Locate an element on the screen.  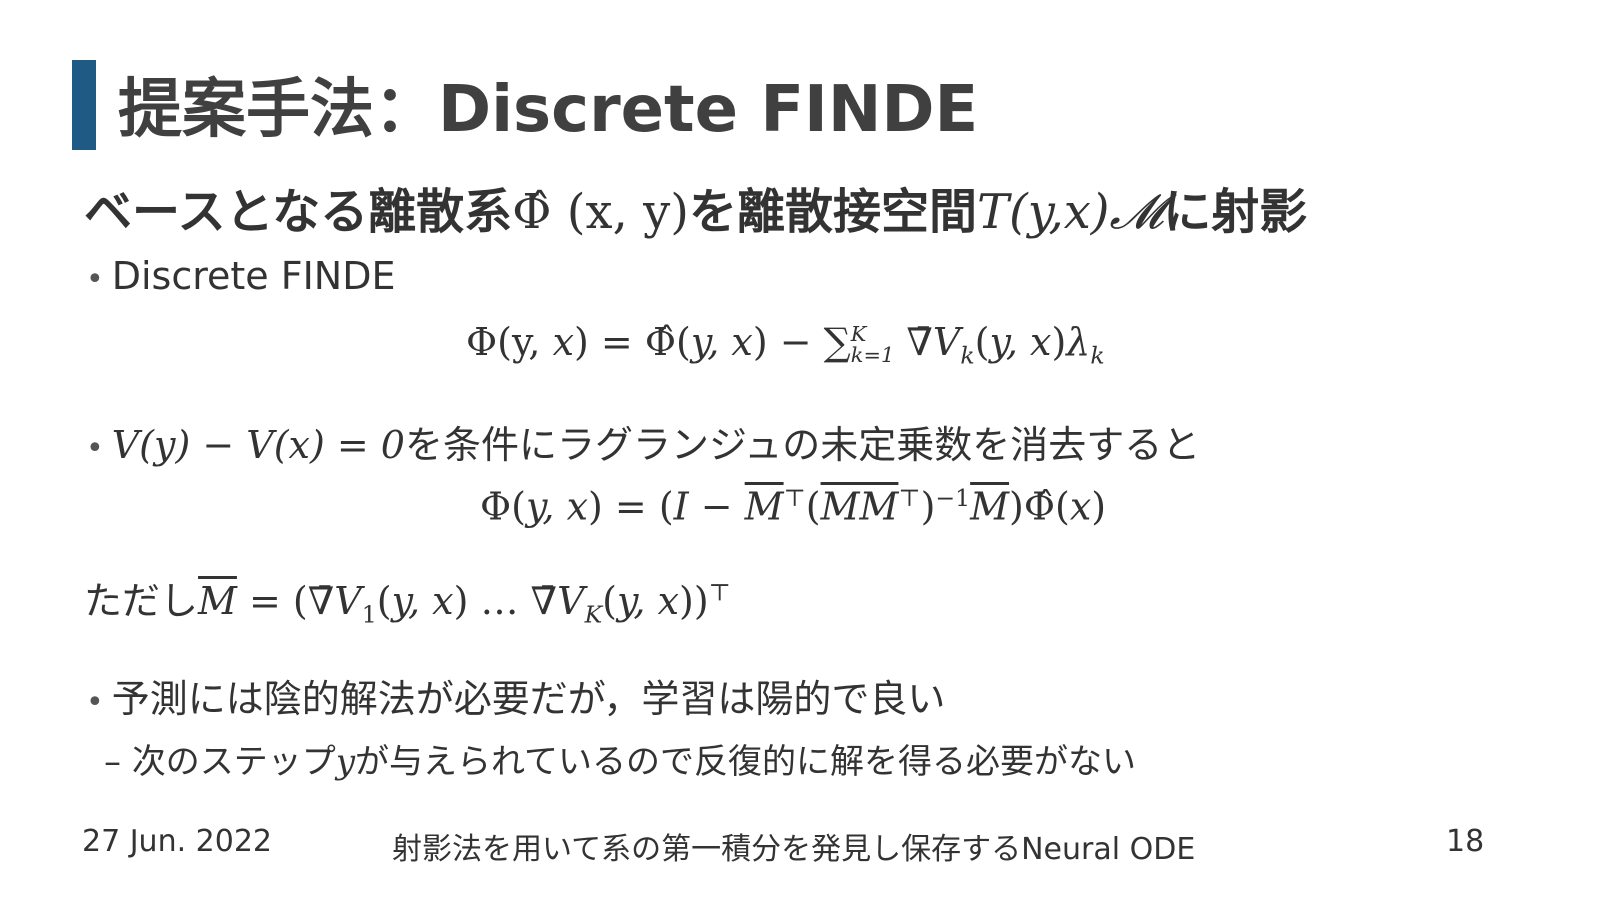
bullet-implicit-explicit: • 予測には陰的解法が必要だが，学習は陽的で良い is located at coordinates (515, 695).